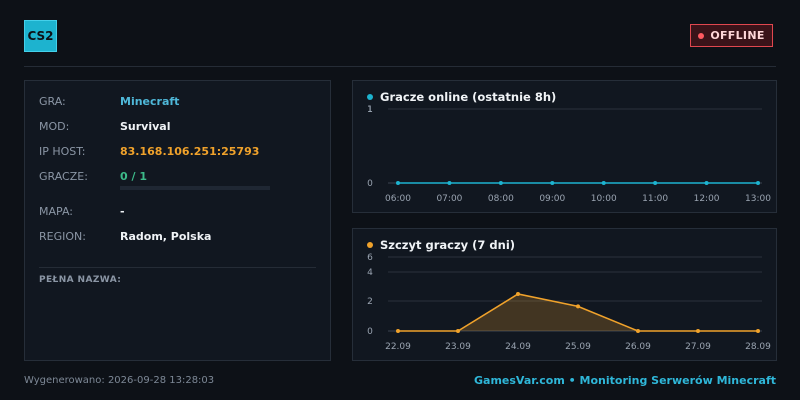 This screenshot has height=400, width=800. I want to click on full-name-label: PEŁNA NAZWA:, so click(80, 280).